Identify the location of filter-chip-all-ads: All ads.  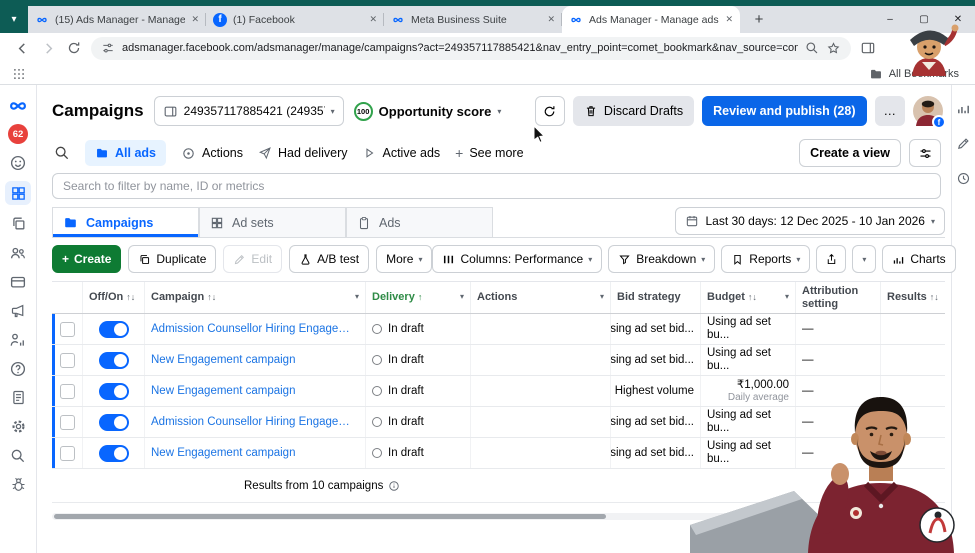
(125, 153).